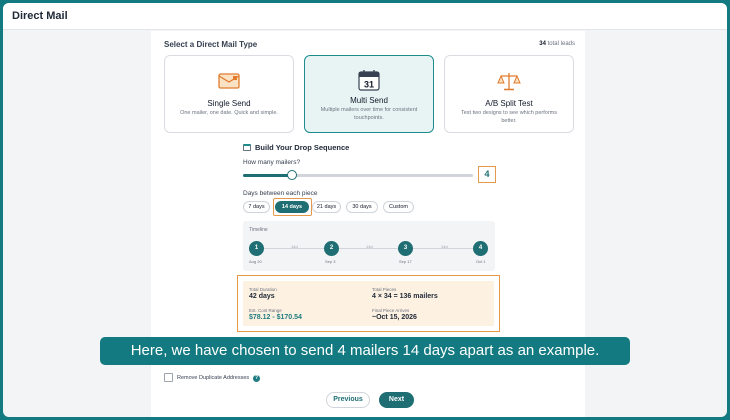  Describe the element at coordinates (405, 261) in the screenshot. I see `timeline-date: Sep 17` at that location.